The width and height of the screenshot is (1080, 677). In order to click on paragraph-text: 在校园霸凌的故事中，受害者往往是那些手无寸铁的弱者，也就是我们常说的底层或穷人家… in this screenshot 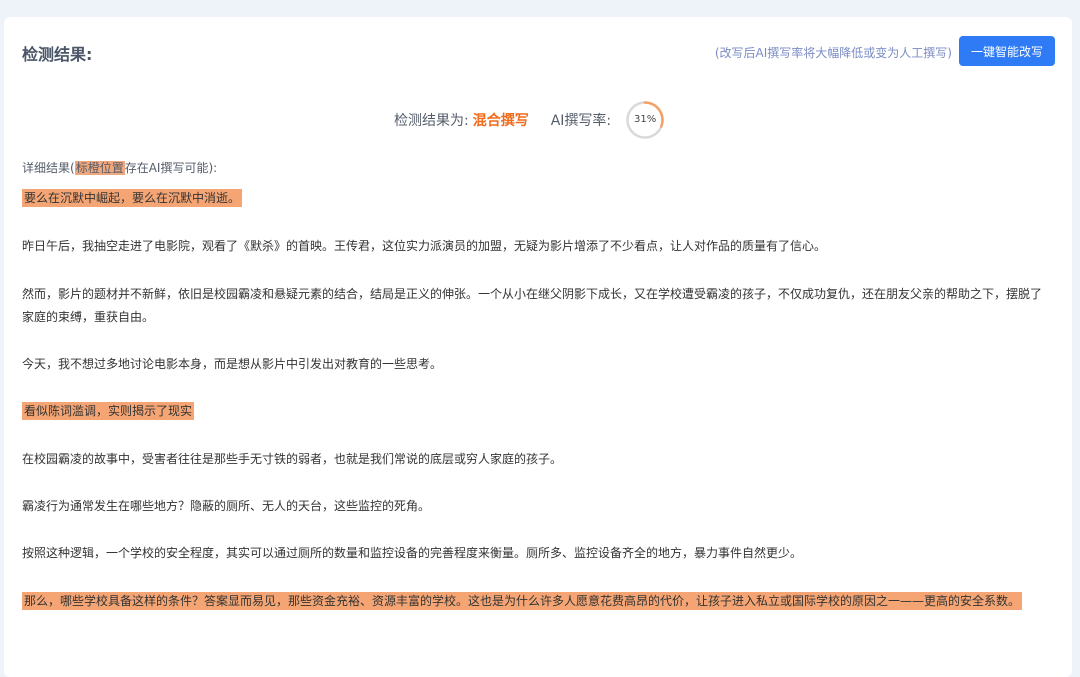, I will do `click(292, 459)`.